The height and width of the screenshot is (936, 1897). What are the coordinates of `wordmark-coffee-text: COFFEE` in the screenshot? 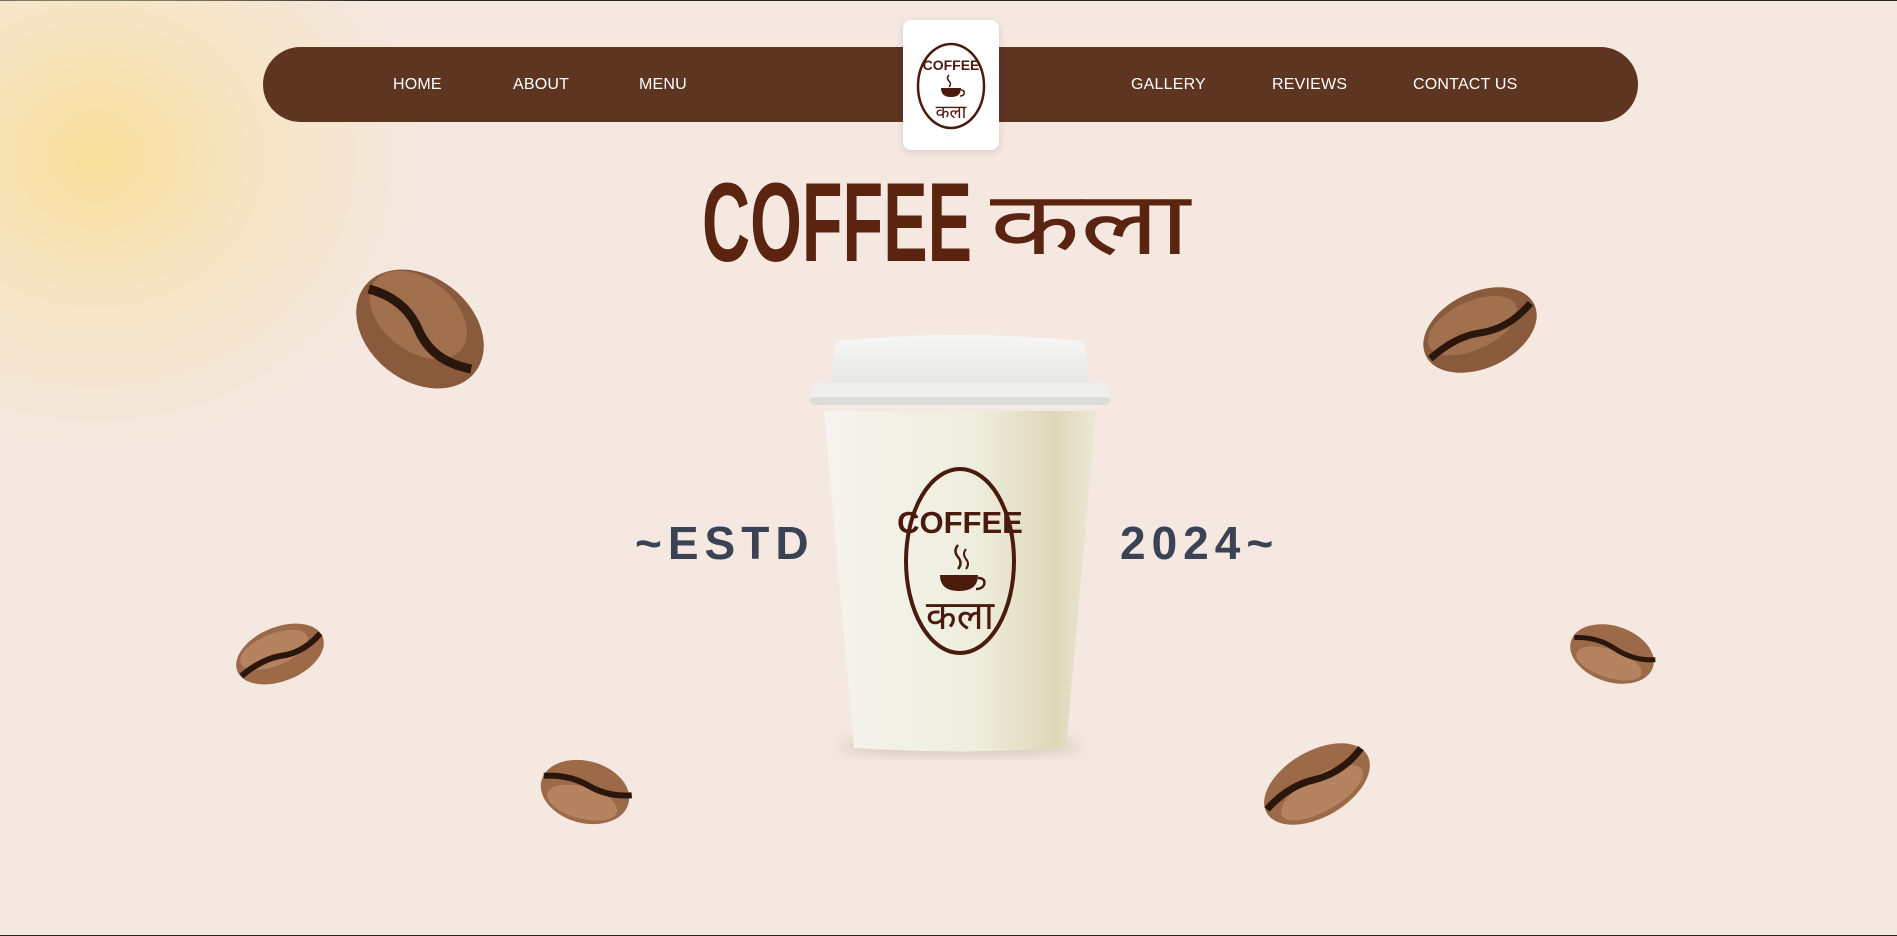 It's located at (837, 216).